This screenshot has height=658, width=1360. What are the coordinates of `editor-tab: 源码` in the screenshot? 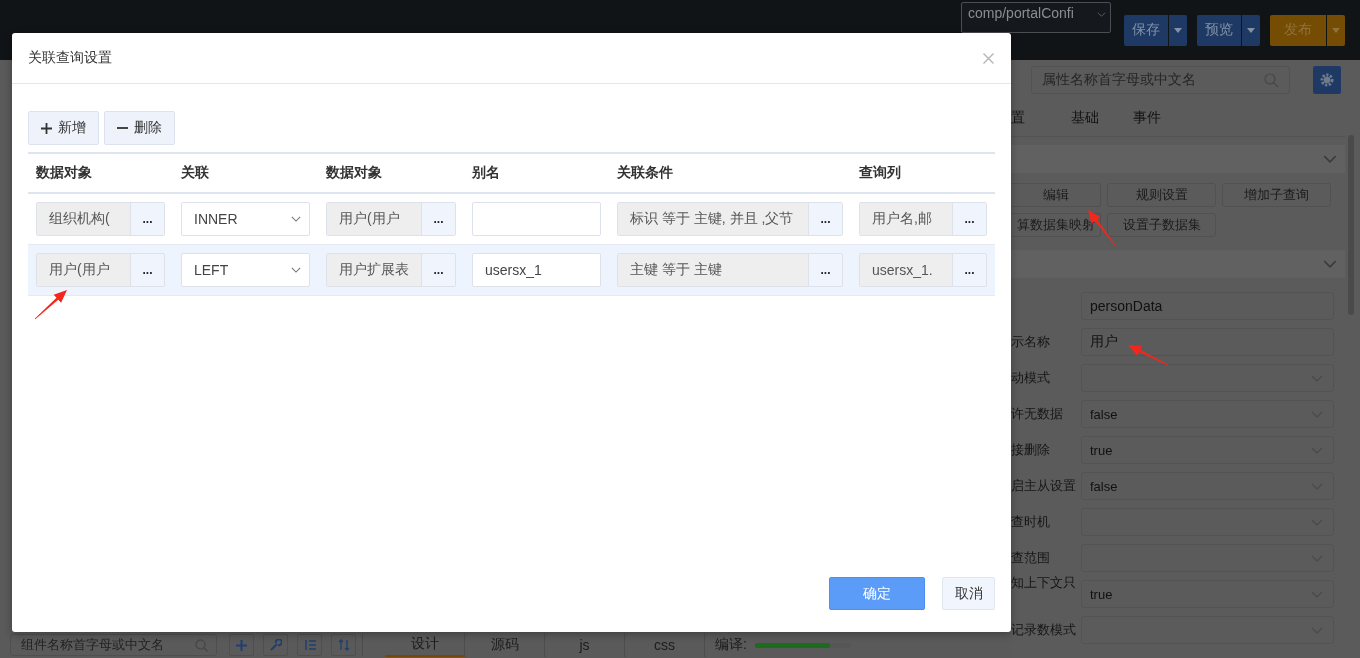 It's located at (505, 645).